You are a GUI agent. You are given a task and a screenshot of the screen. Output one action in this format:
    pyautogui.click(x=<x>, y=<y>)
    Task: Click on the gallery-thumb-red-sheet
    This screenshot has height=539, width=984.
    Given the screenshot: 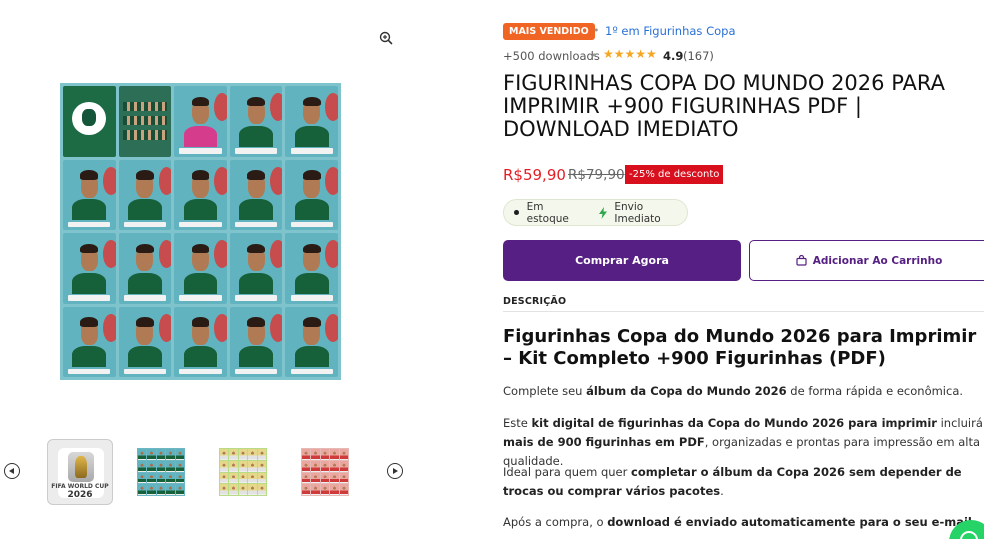 What is the action you would take?
    pyautogui.click(x=325, y=472)
    